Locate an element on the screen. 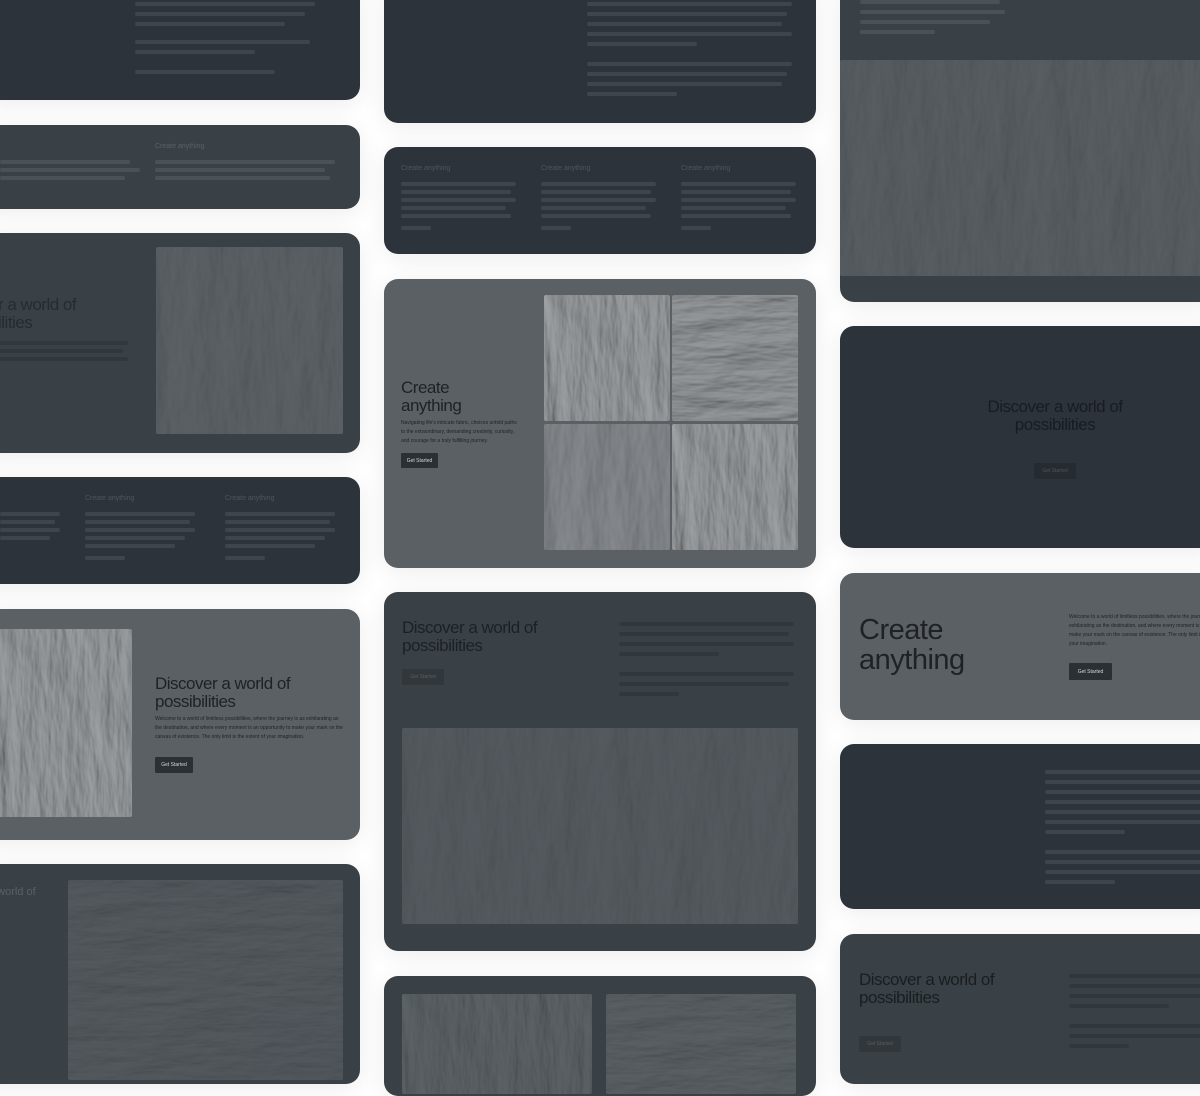  left-card-4: Create anything Create anything is located at coordinates (180, 530).